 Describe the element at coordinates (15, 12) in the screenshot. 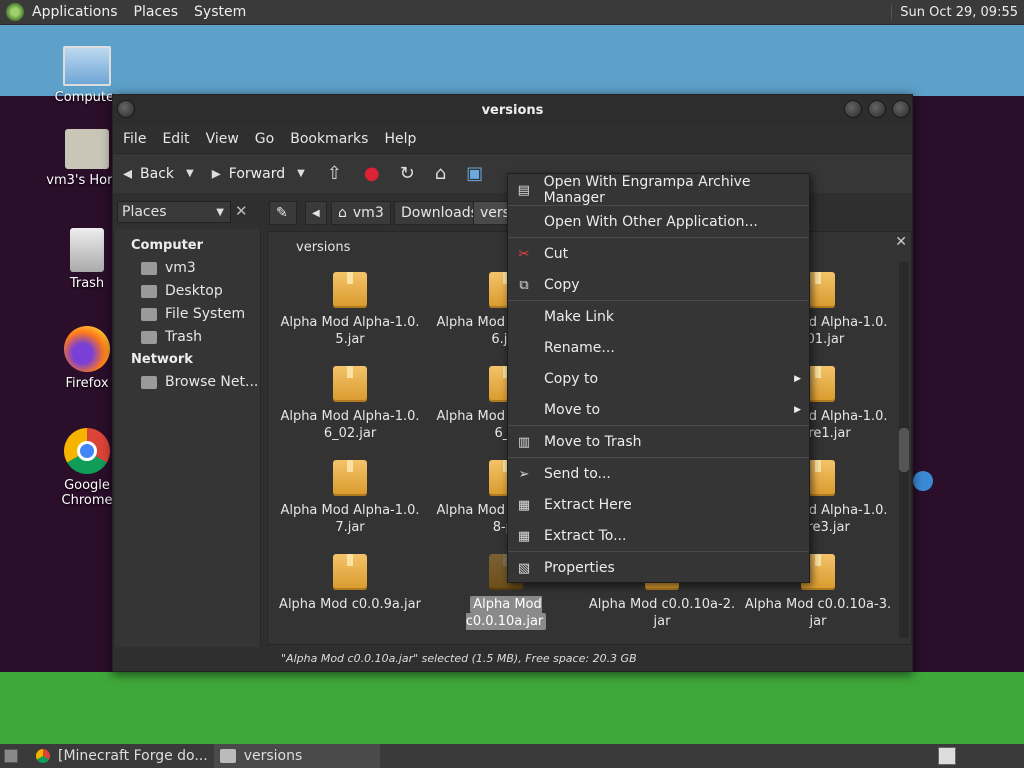

I see `mate-logo-icon` at that location.